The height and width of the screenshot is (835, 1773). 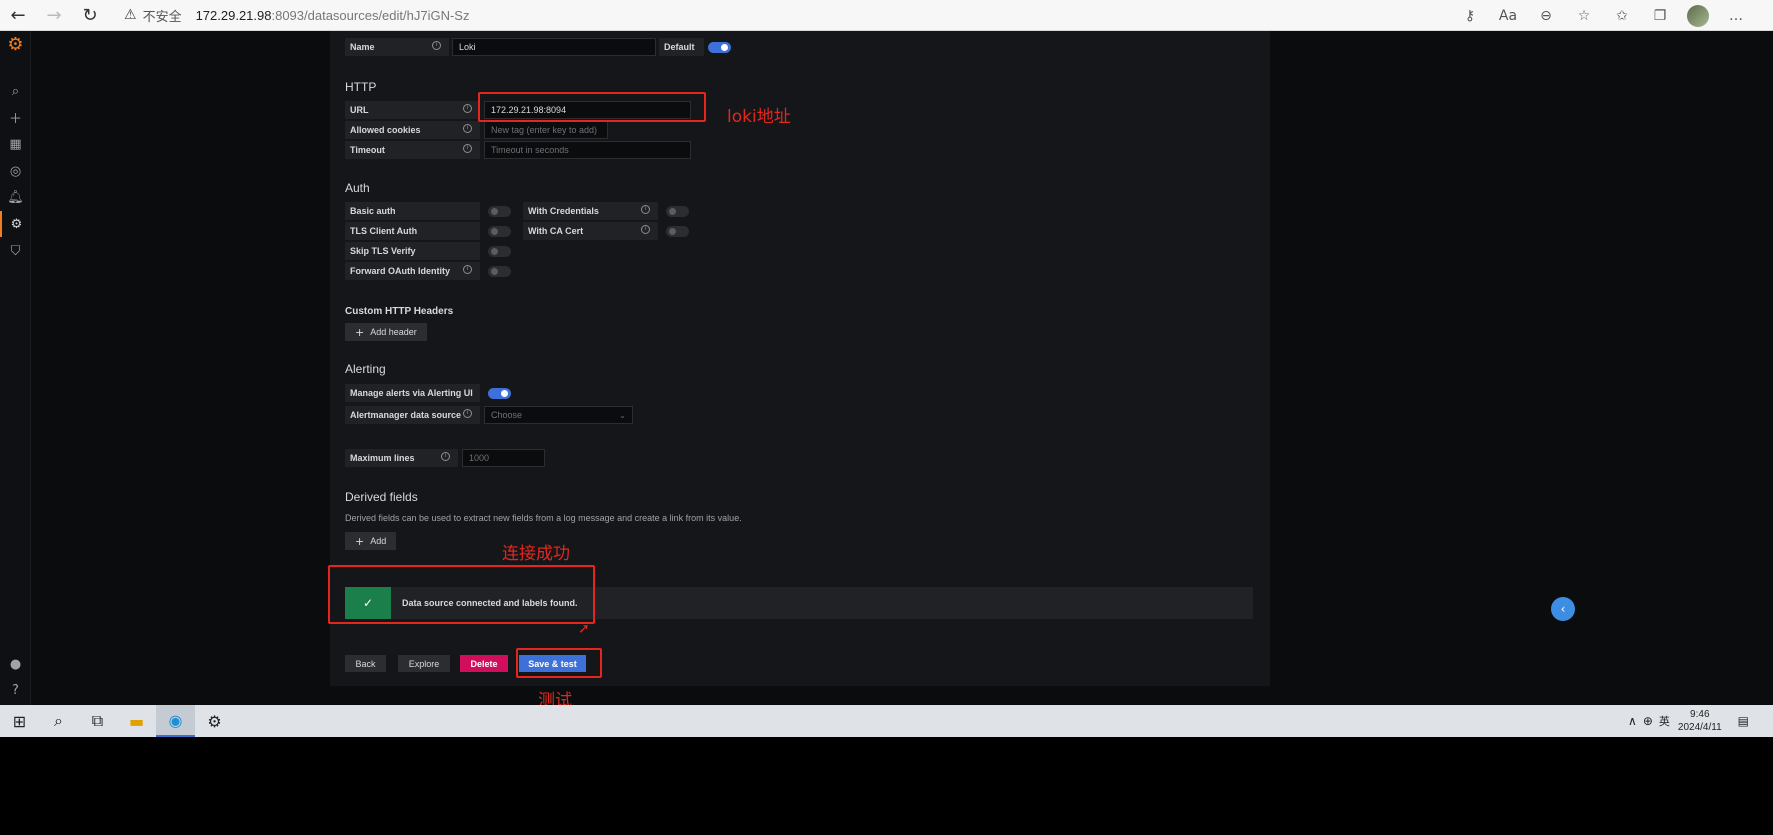 I want to click on globe-icon: ⊕, so click(x=1648, y=721).